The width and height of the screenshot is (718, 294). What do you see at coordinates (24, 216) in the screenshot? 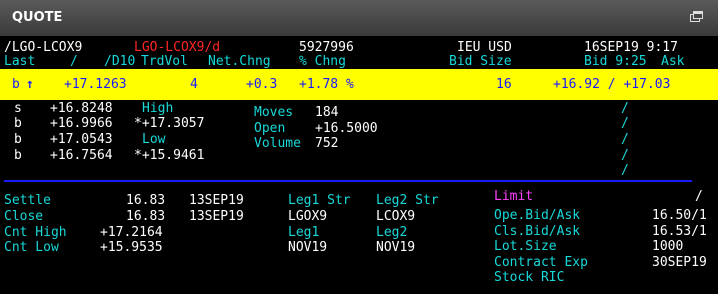
I see `close-label: Close` at bounding box center [24, 216].